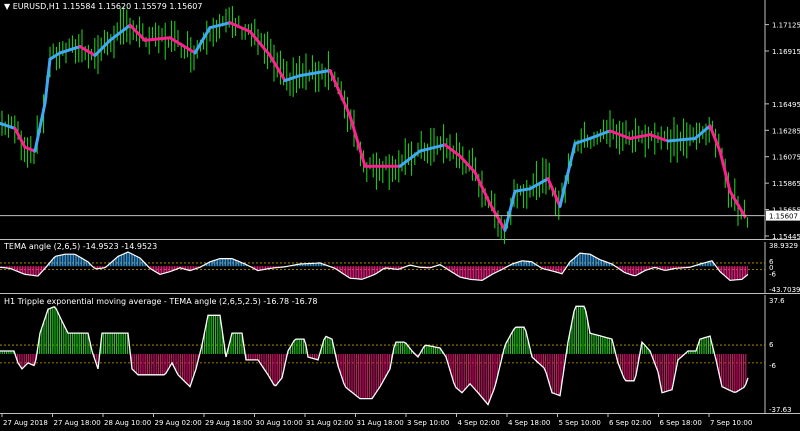 This screenshot has height=431, width=800. What do you see at coordinates (580, 423) in the screenshot?
I see `time-tick-label: 5 Sep 10:00` at bounding box center [580, 423].